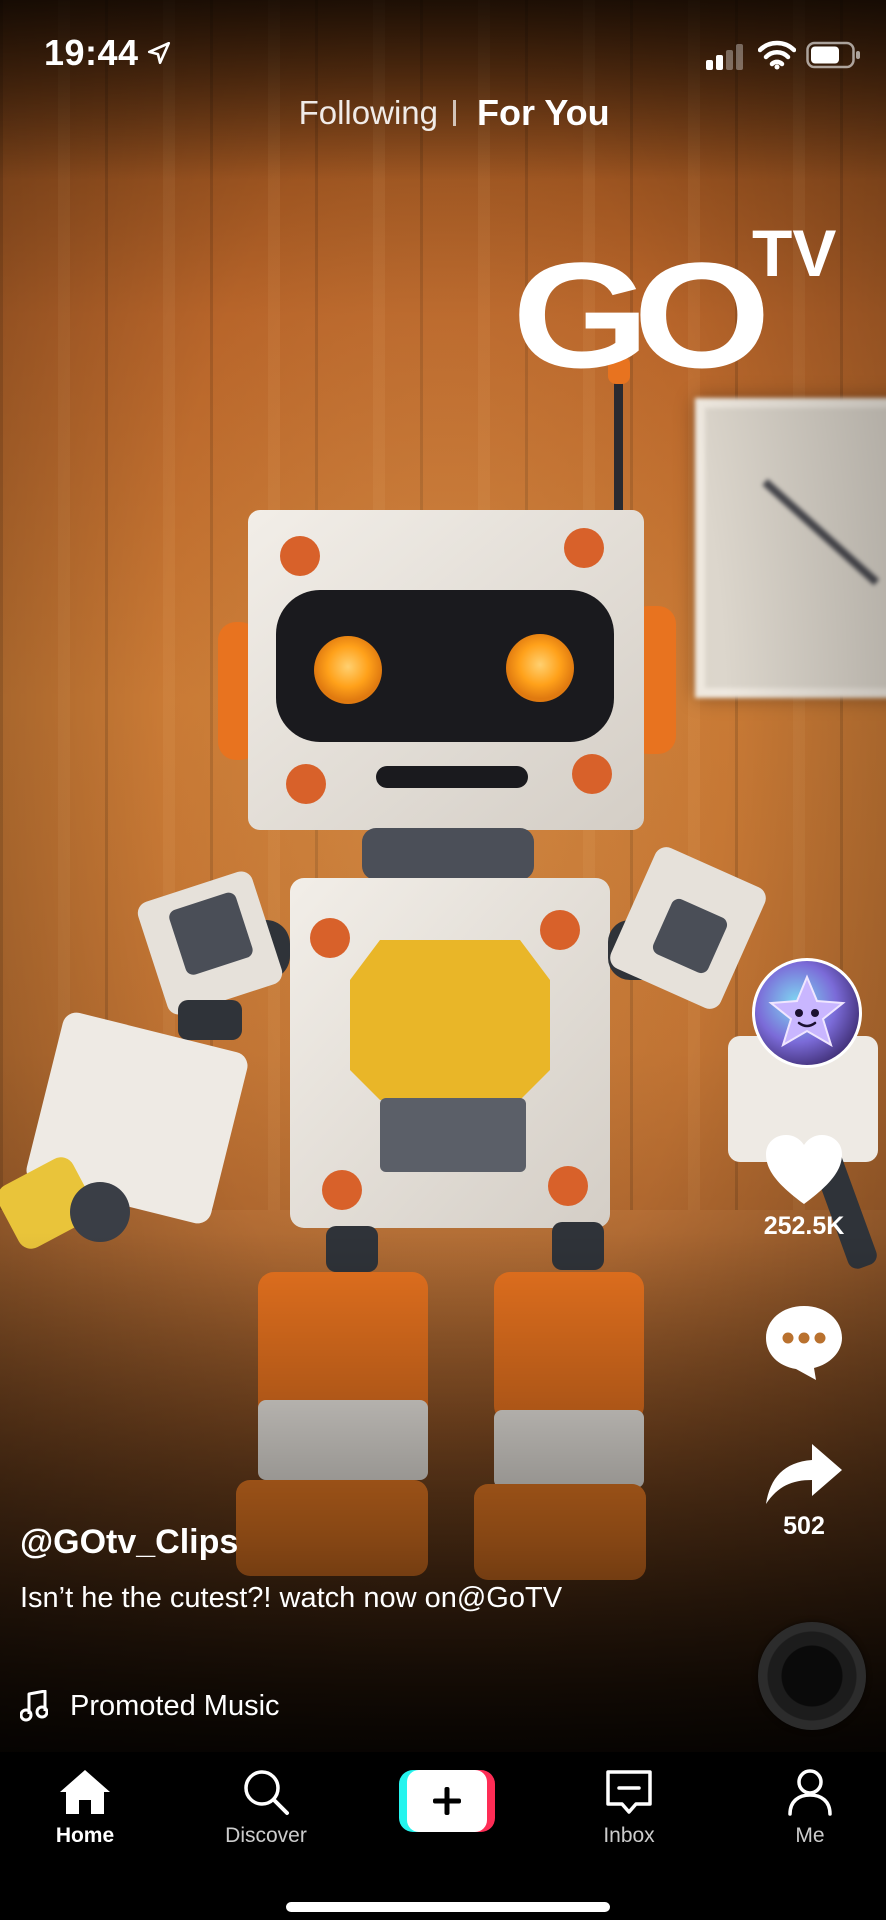  Describe the element at coordinates (724, 57) in the screenshot. I see `cellular-signal-icon` at that location.